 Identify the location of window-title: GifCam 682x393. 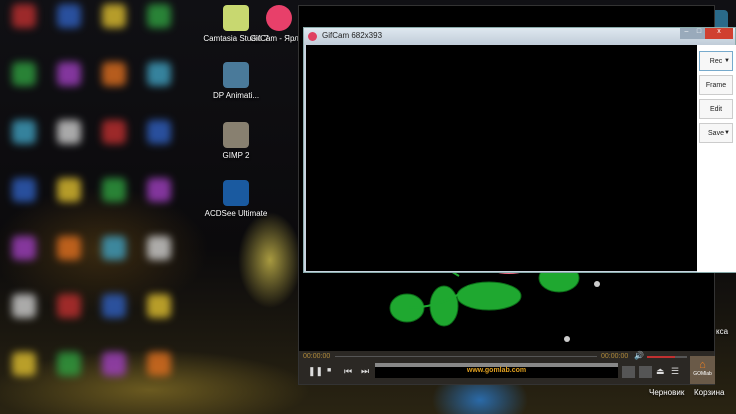
(352, 35).